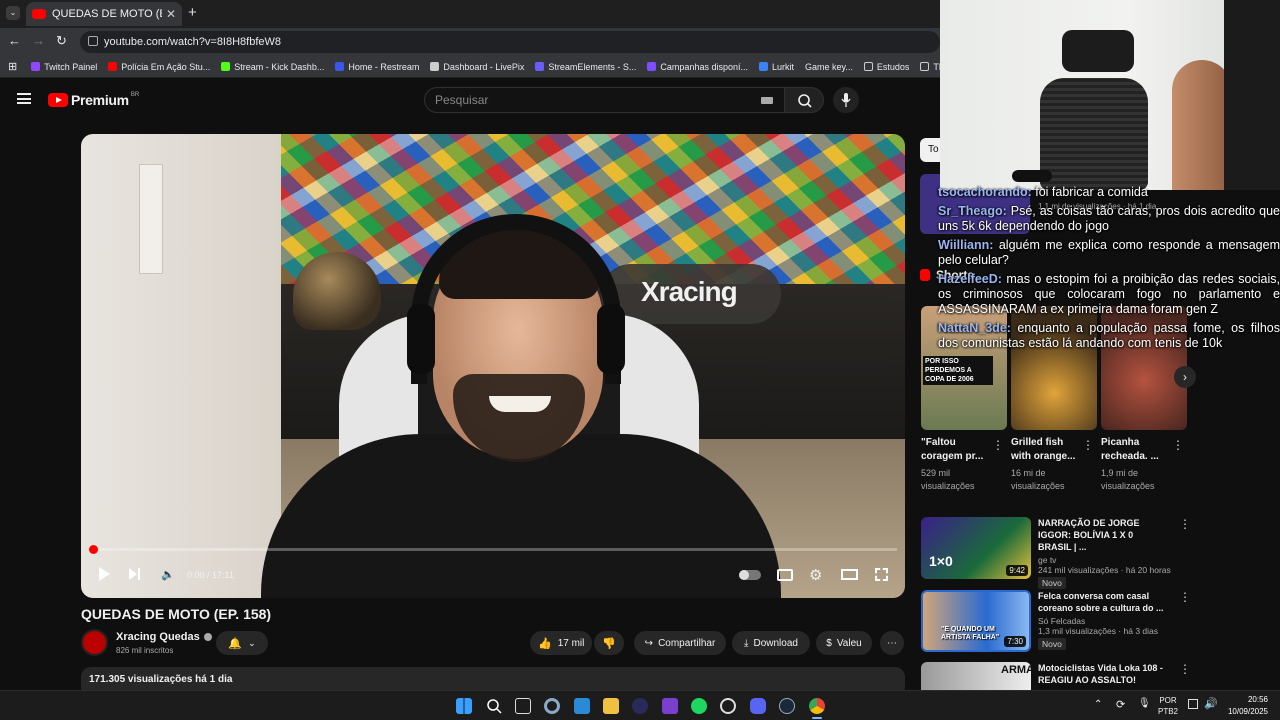 This screenshot has width=1280, height=720. What do you see at coordinates (1103, 560) in the screenshot?
I see `video-channel: ge tv` at bounding box center [1103, 560].